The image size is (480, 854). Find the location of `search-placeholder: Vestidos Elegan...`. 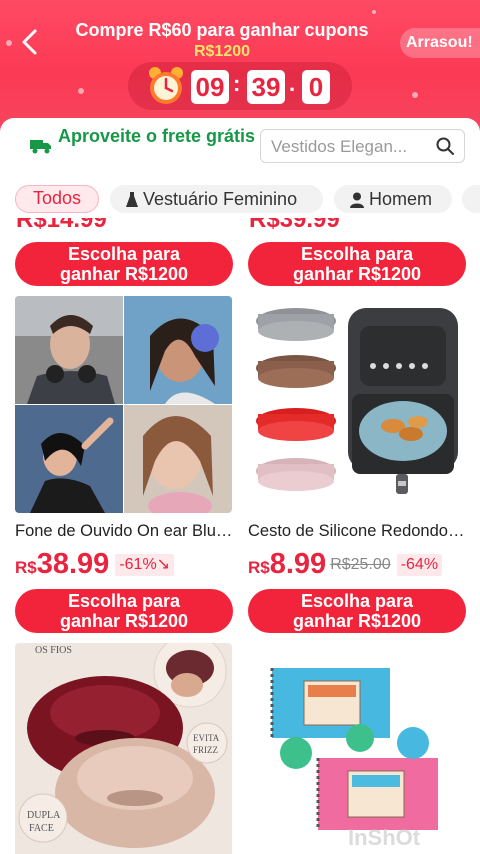

search-placeholder: Vestidos Elegan... is located at coordinates (339, 146).